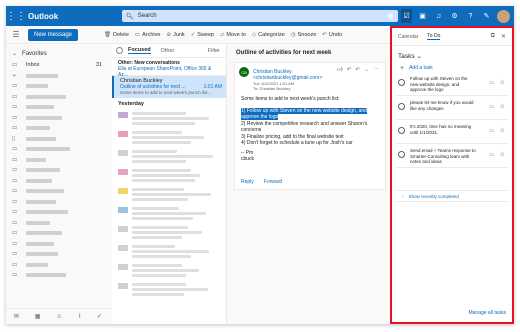  Describe the element at coordinates (486, 16) in the screenshot. I see `feedback-icon: ✎` at that location.